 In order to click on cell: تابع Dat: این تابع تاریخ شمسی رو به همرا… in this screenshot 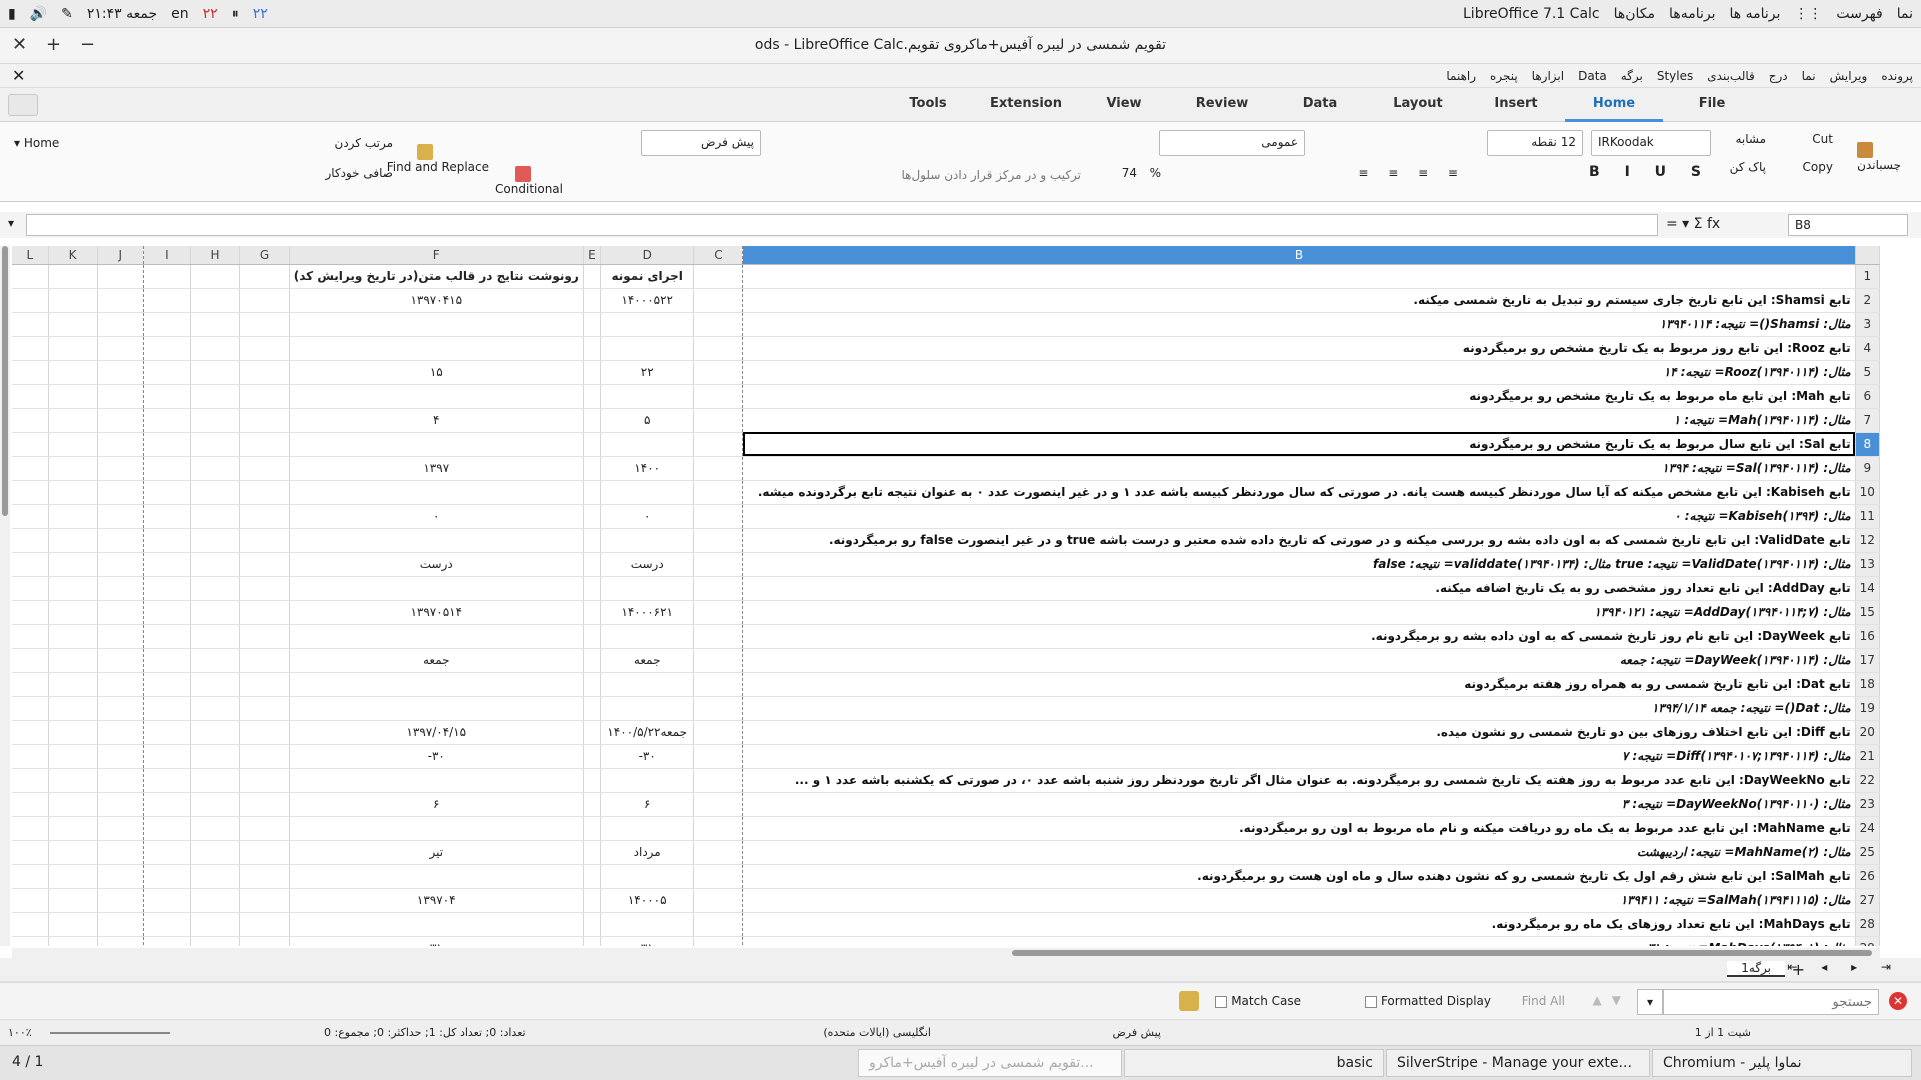, I will do `click(1299, 684)`.